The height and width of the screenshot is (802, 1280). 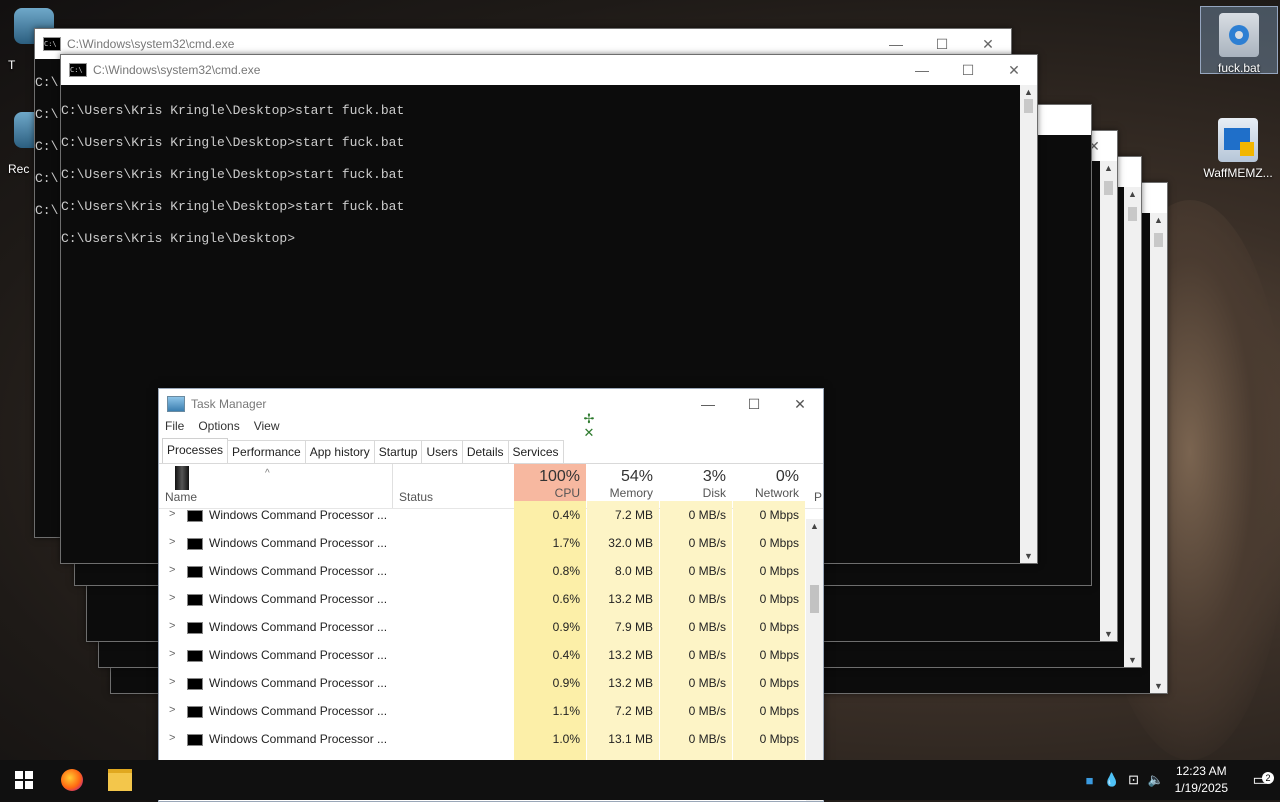 What do you see at coordinates (1134, 780) in the screenshot?
I see `network-icon: ⊡` at bounding box center [1134, 780].